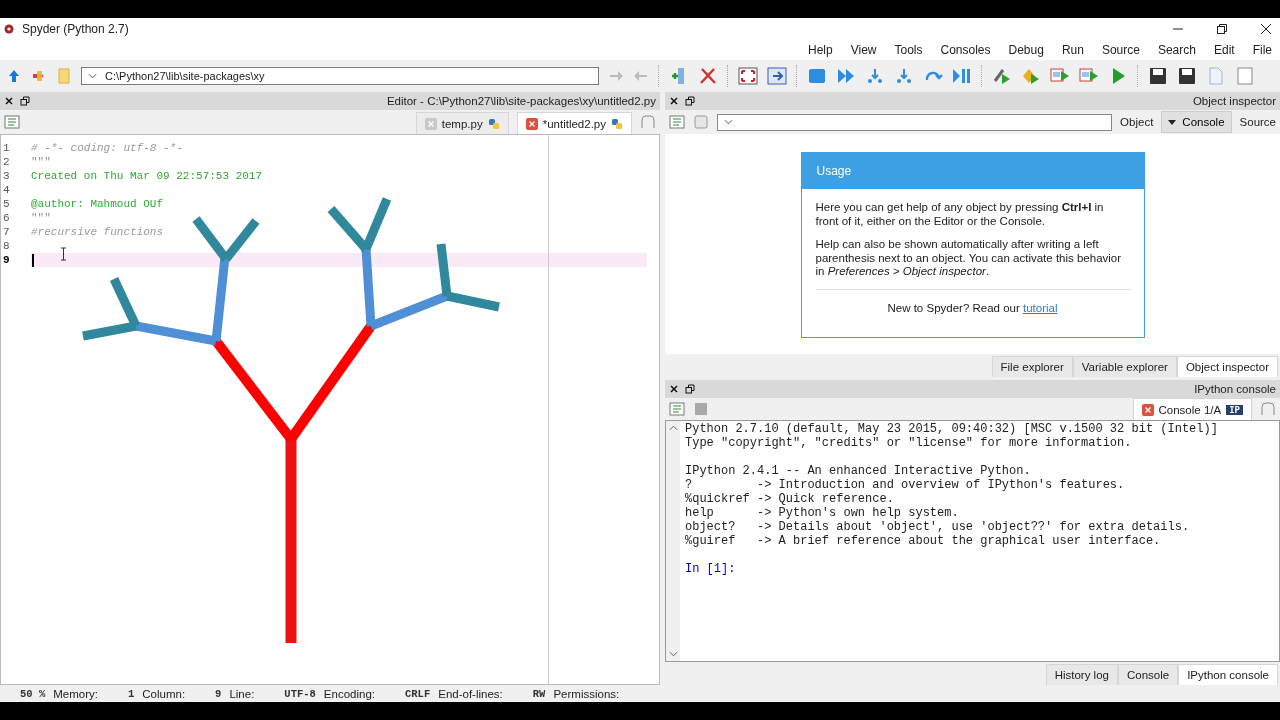 The image size is (1280, 720). I want to click on pane-tab: Object inspector, so click(1227, 366).